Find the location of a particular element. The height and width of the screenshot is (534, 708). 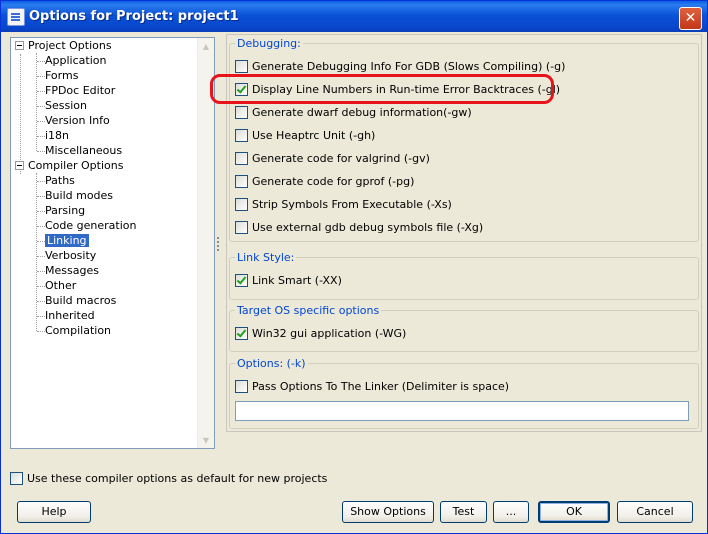

checkbox-label: Strip Symbols From Executable (-Xs) is located at coordinates (352, 204).